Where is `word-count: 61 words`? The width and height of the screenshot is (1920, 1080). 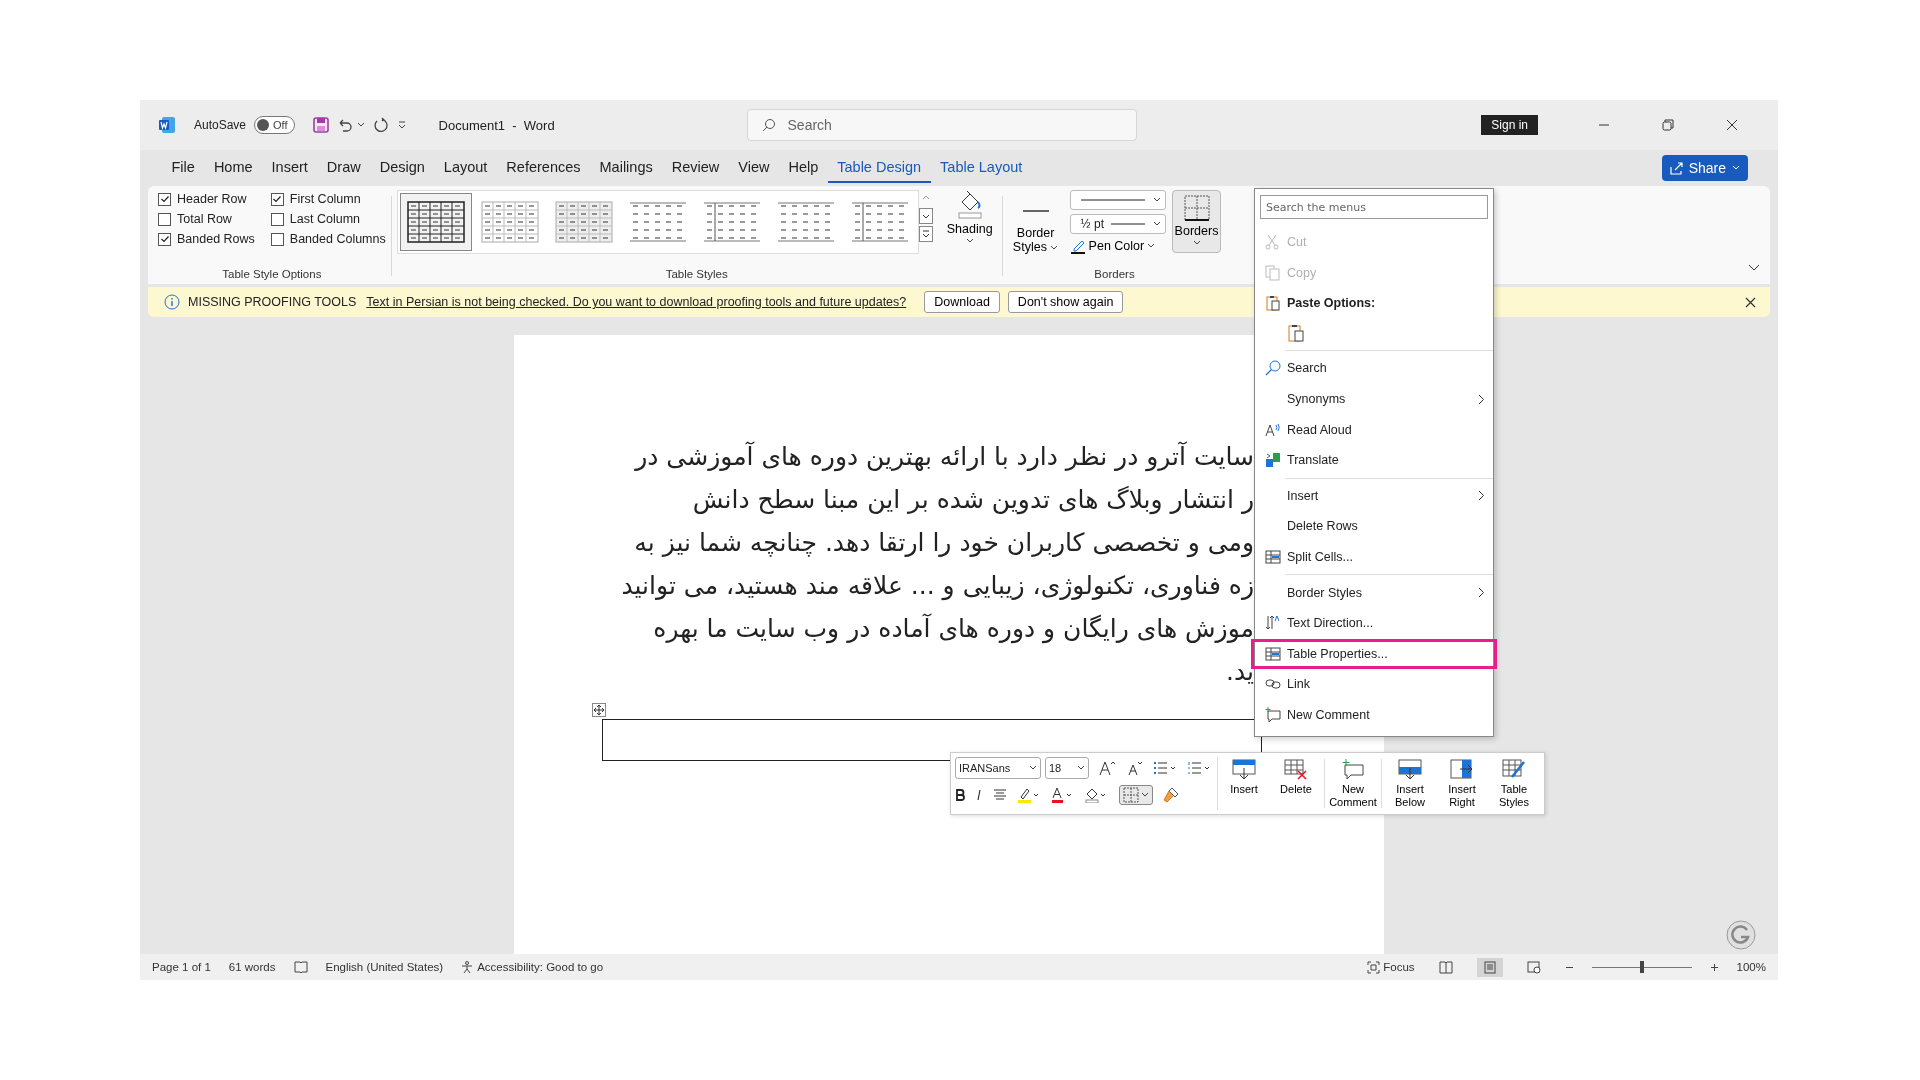
word-count: 61 words is located at coordinates (252, 967).